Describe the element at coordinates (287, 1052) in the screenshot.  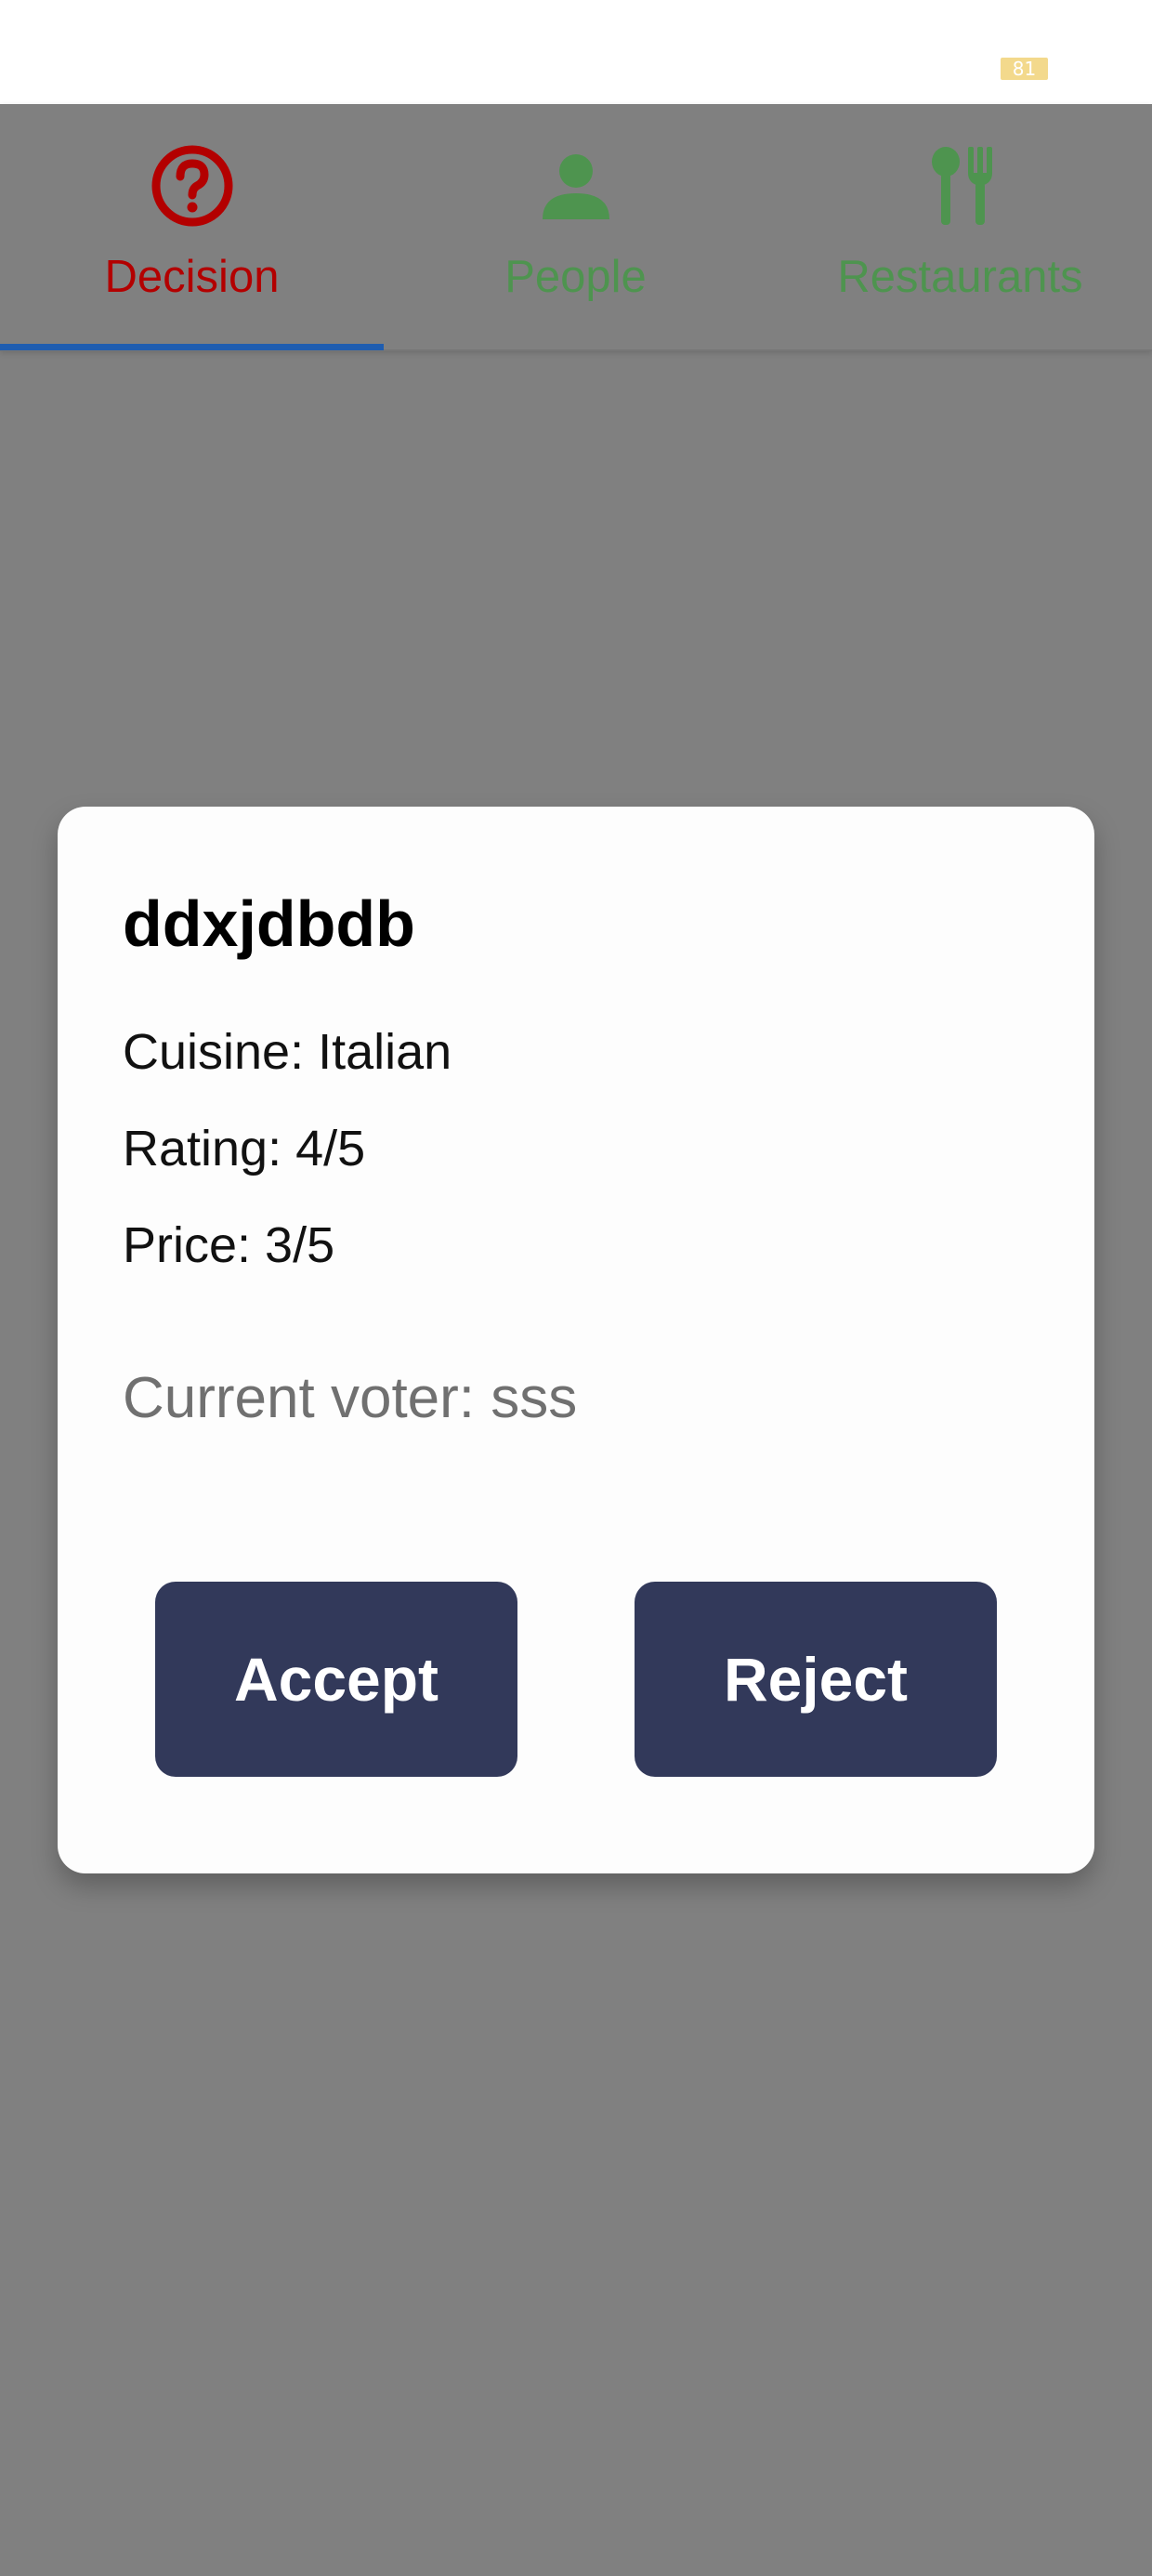
I see `cuisine-text: Cuisine: Italian` at that location.